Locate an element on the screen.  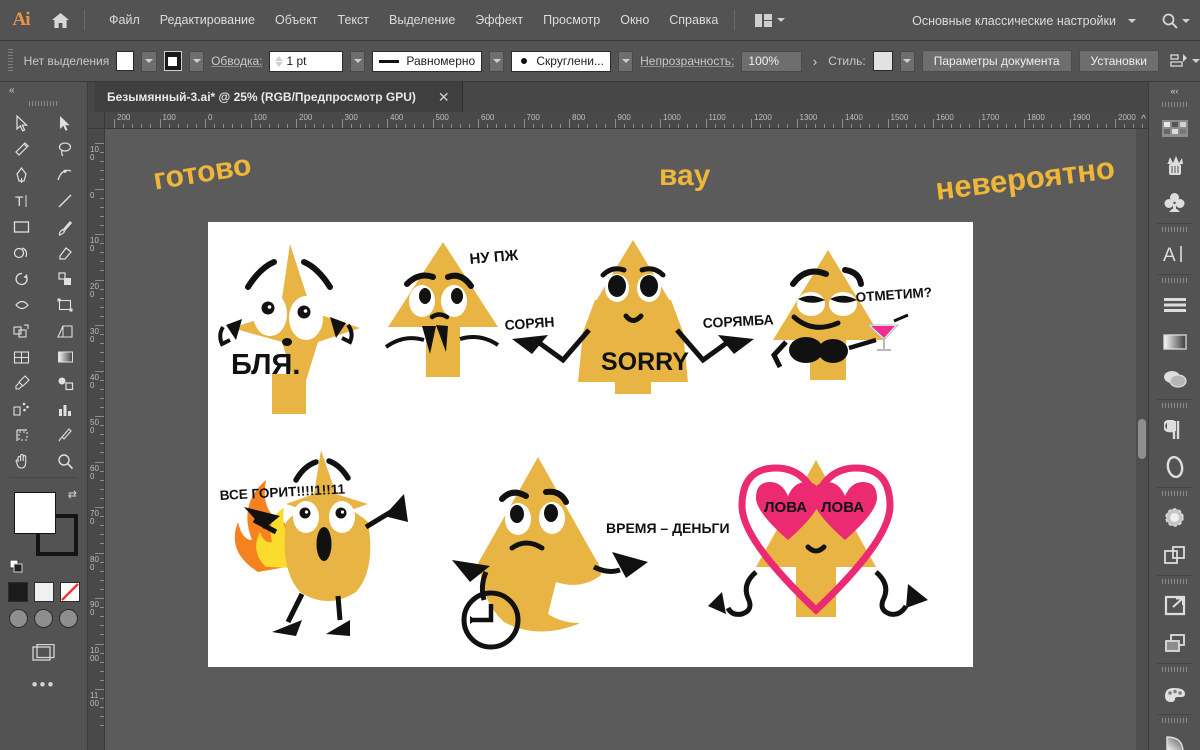
menu-type: Текст is located at coordinates (353, 20).